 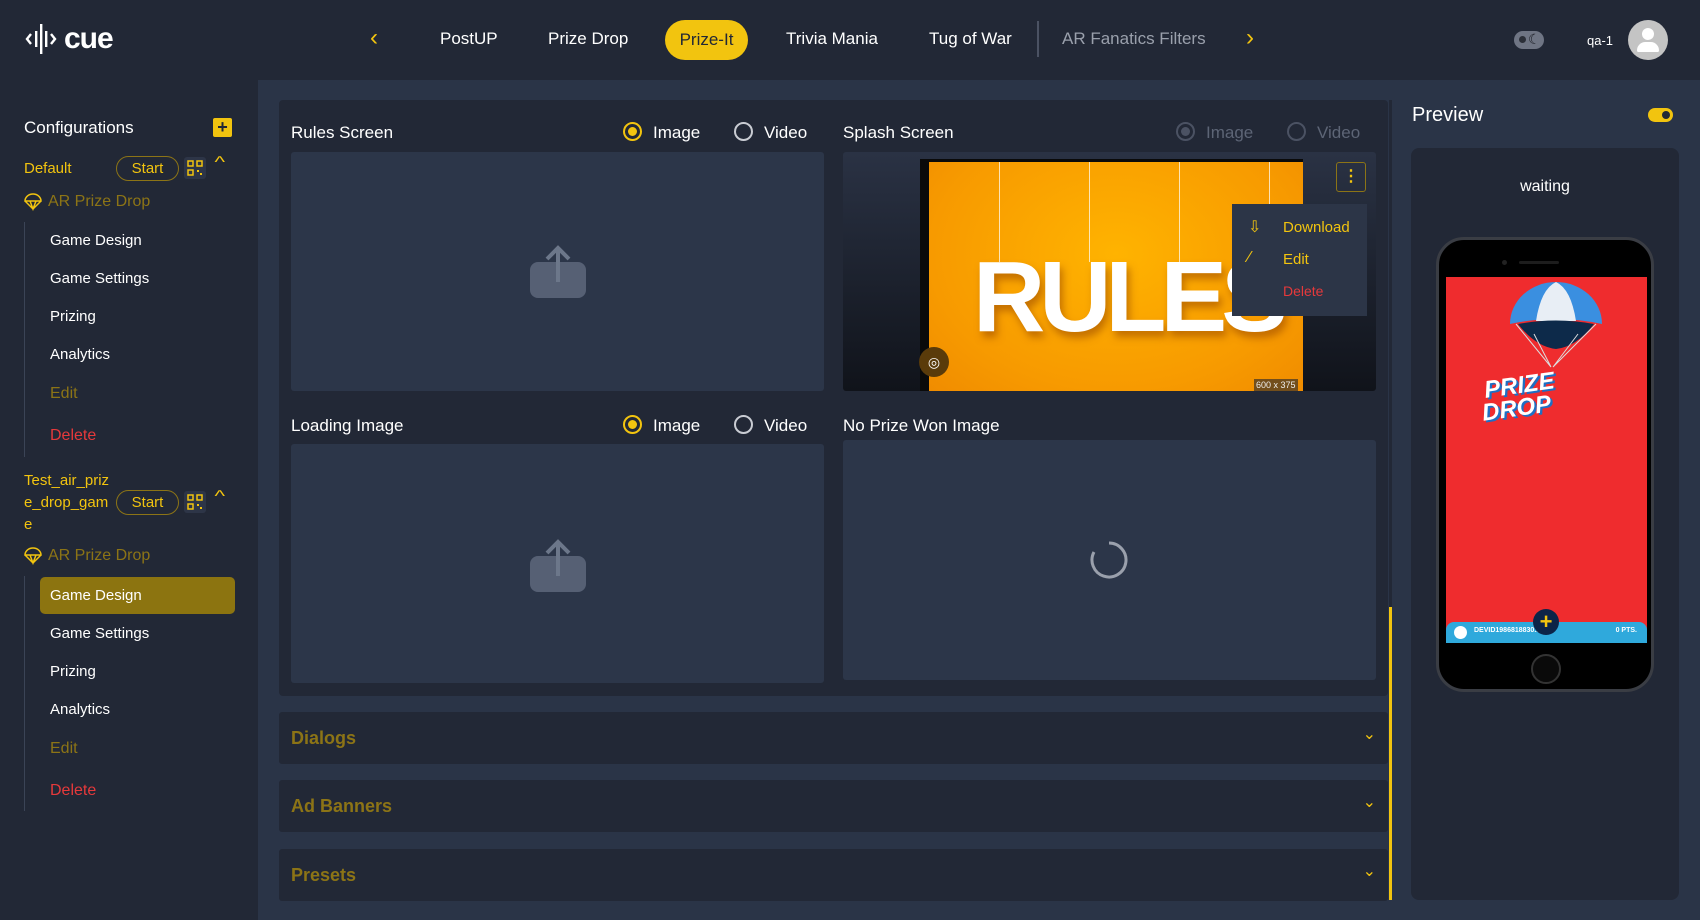 I want to click on nav-prev-button: ‹, so click(x=374, y=38).